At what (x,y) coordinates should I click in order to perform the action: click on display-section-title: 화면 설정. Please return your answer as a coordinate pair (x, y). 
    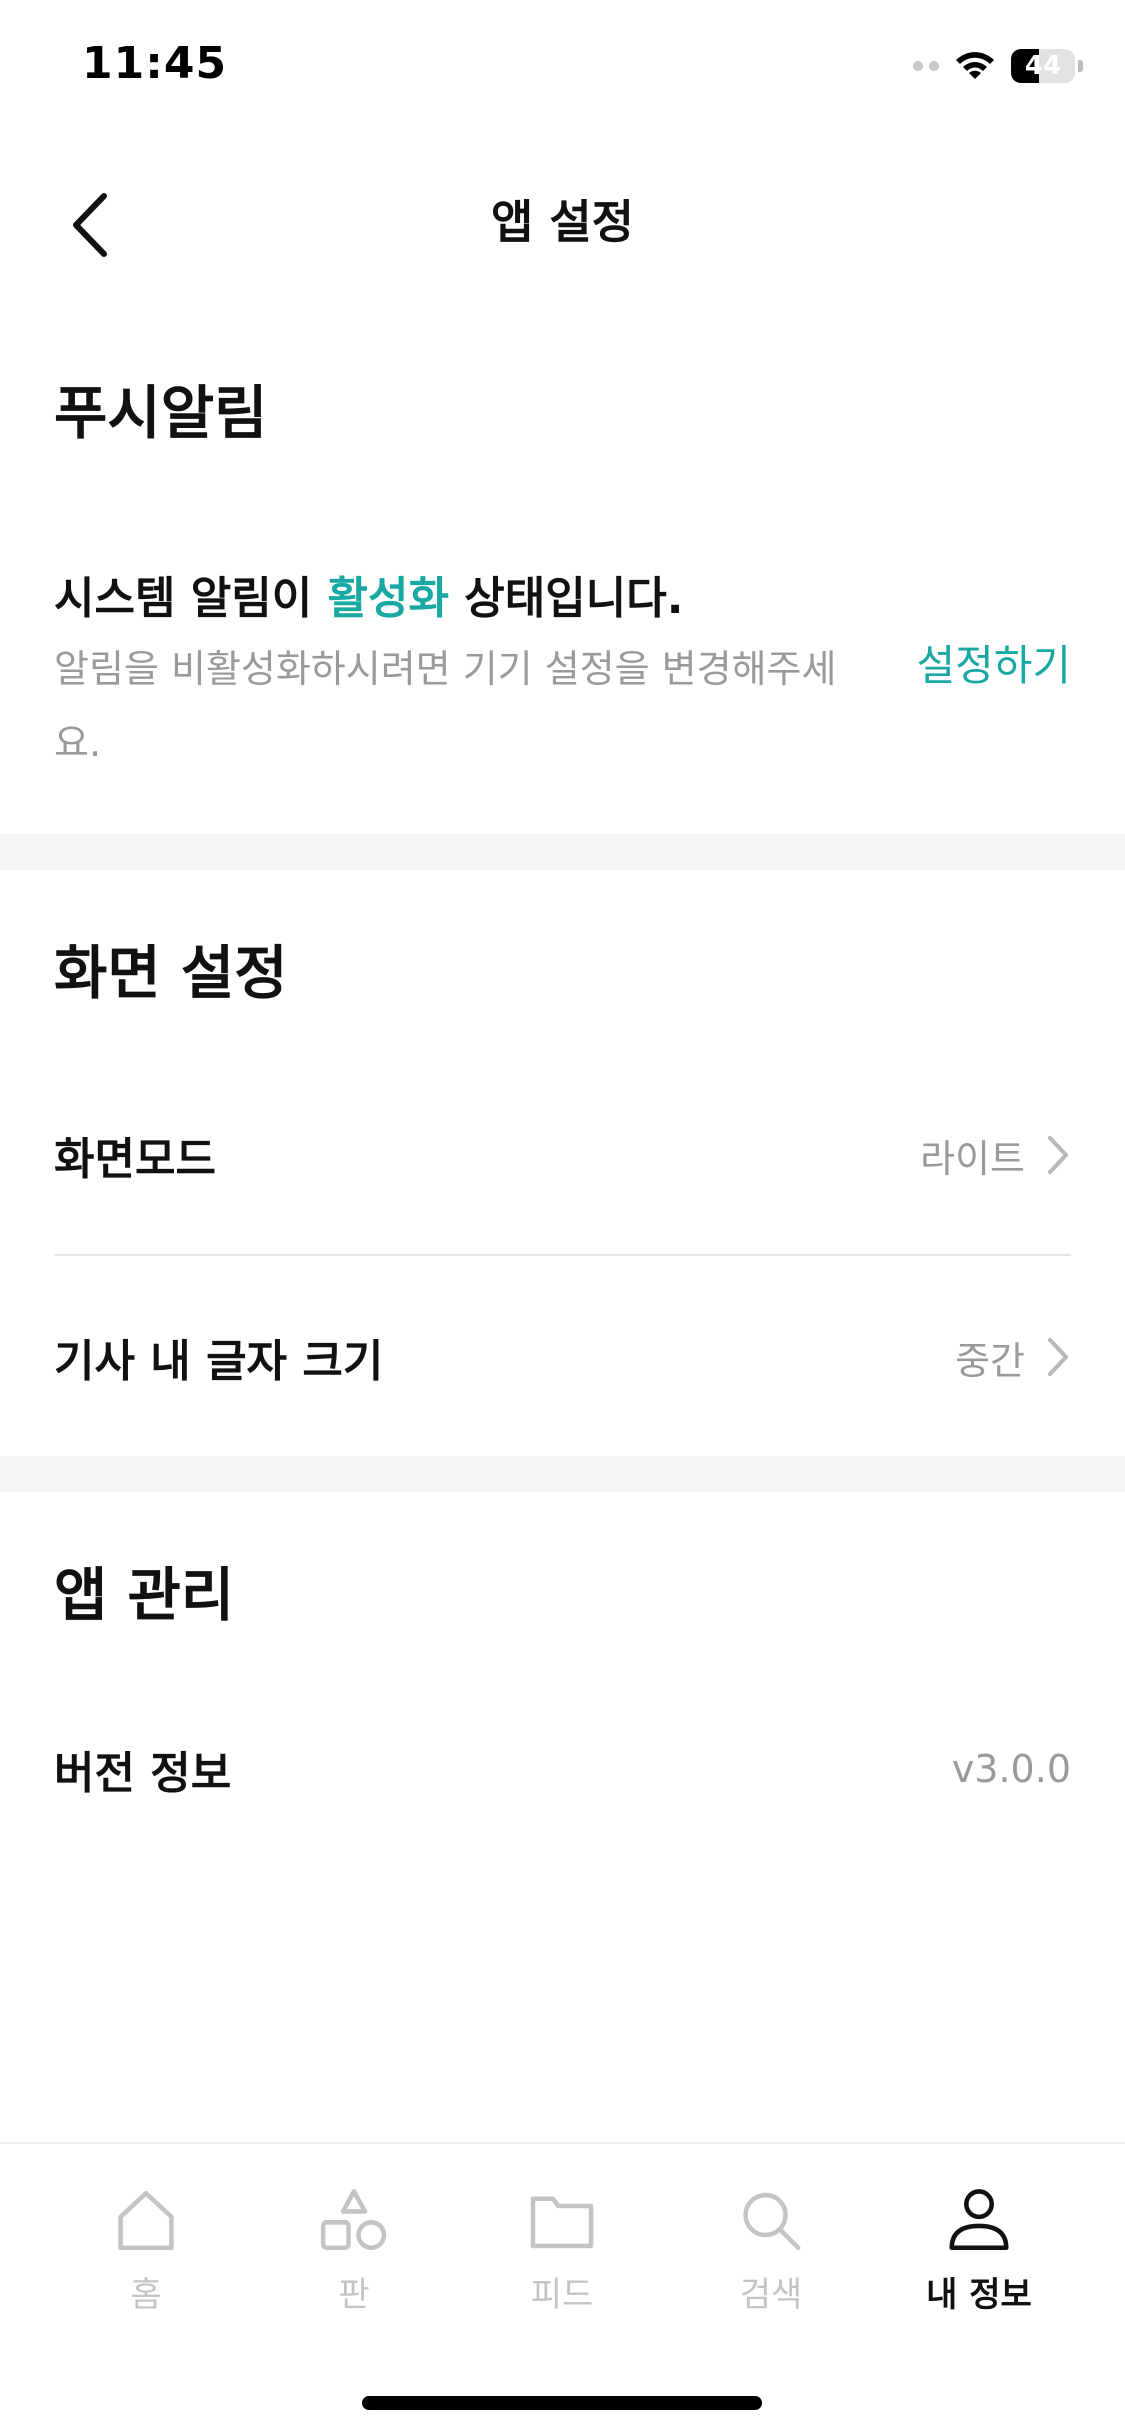
    Looking at the image, I should click on (171, 973).